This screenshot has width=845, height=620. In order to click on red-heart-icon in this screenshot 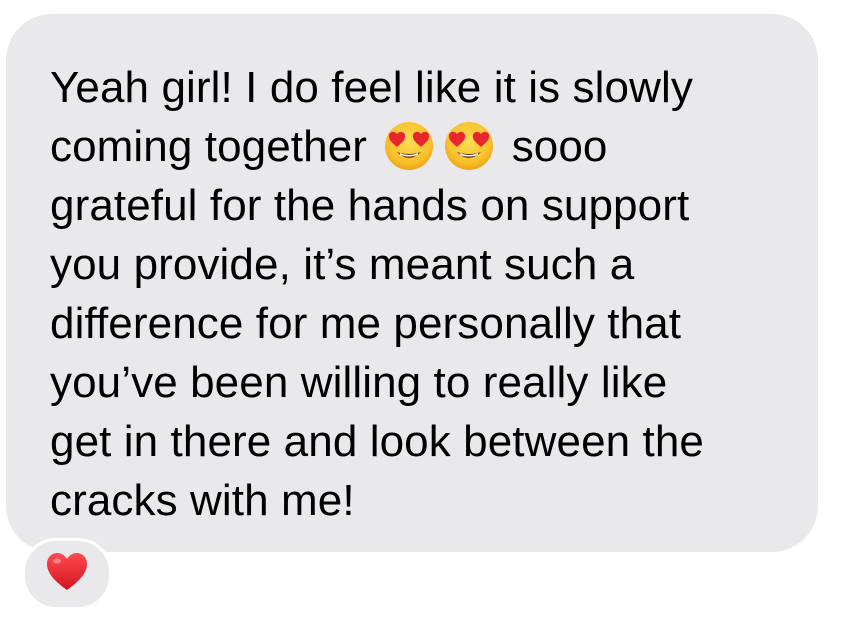, I will do `click(67, 571)`.